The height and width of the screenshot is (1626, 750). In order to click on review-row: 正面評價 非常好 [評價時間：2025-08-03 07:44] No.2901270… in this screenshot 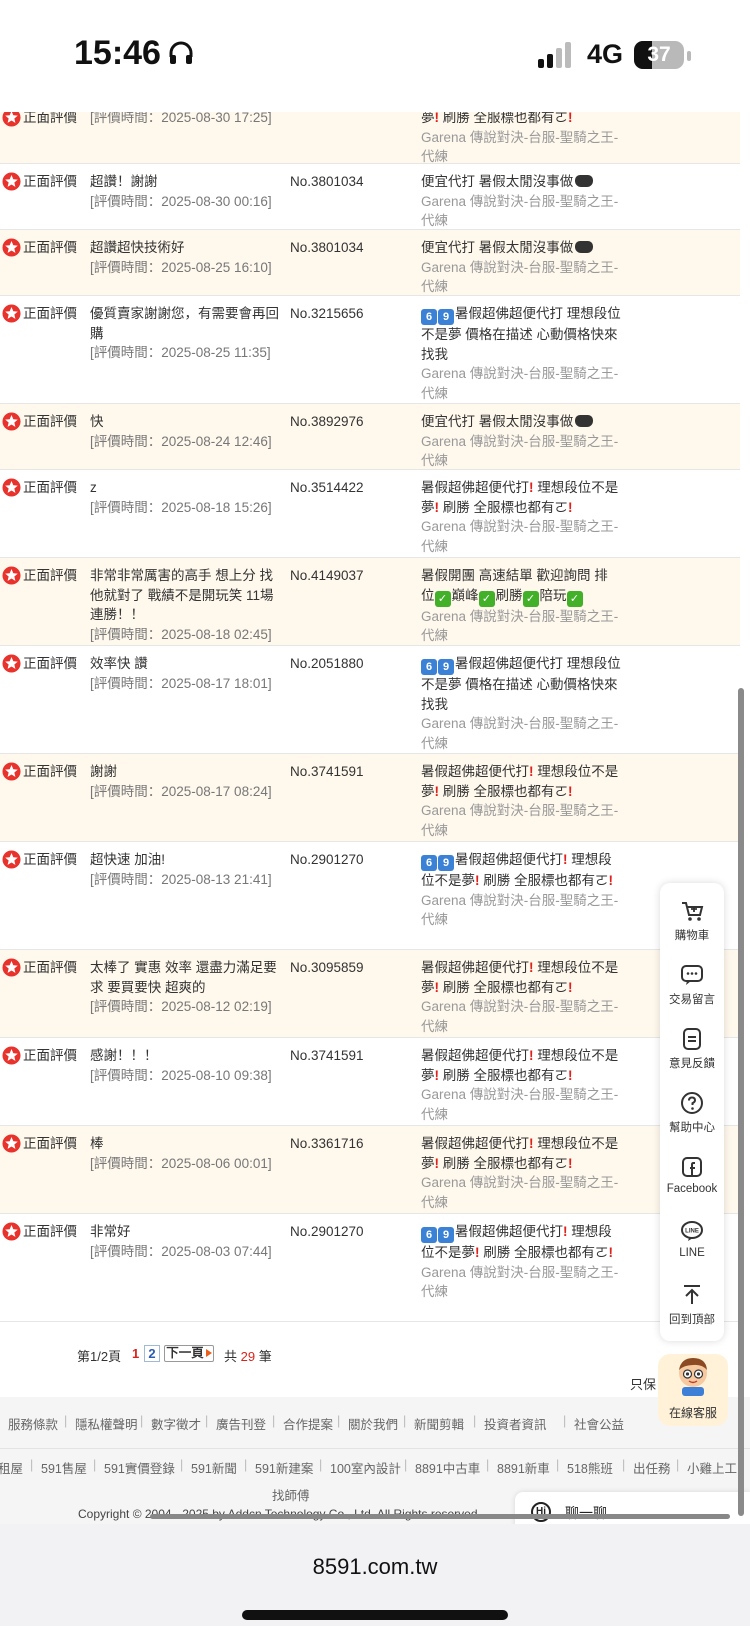, I will do `click(370, 1268)`.